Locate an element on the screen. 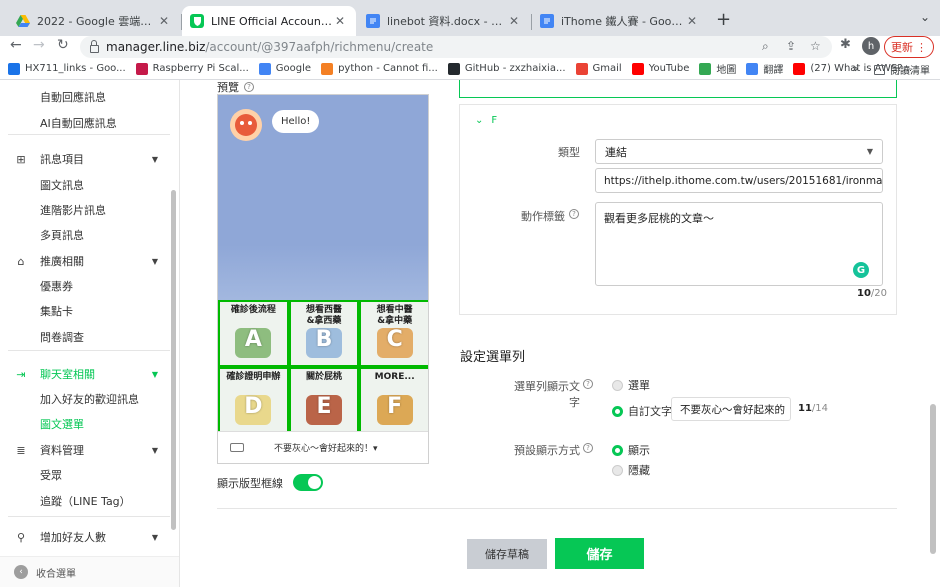  sidebar-item: AI自動回應訊息 is located at coordinates (86, 123).